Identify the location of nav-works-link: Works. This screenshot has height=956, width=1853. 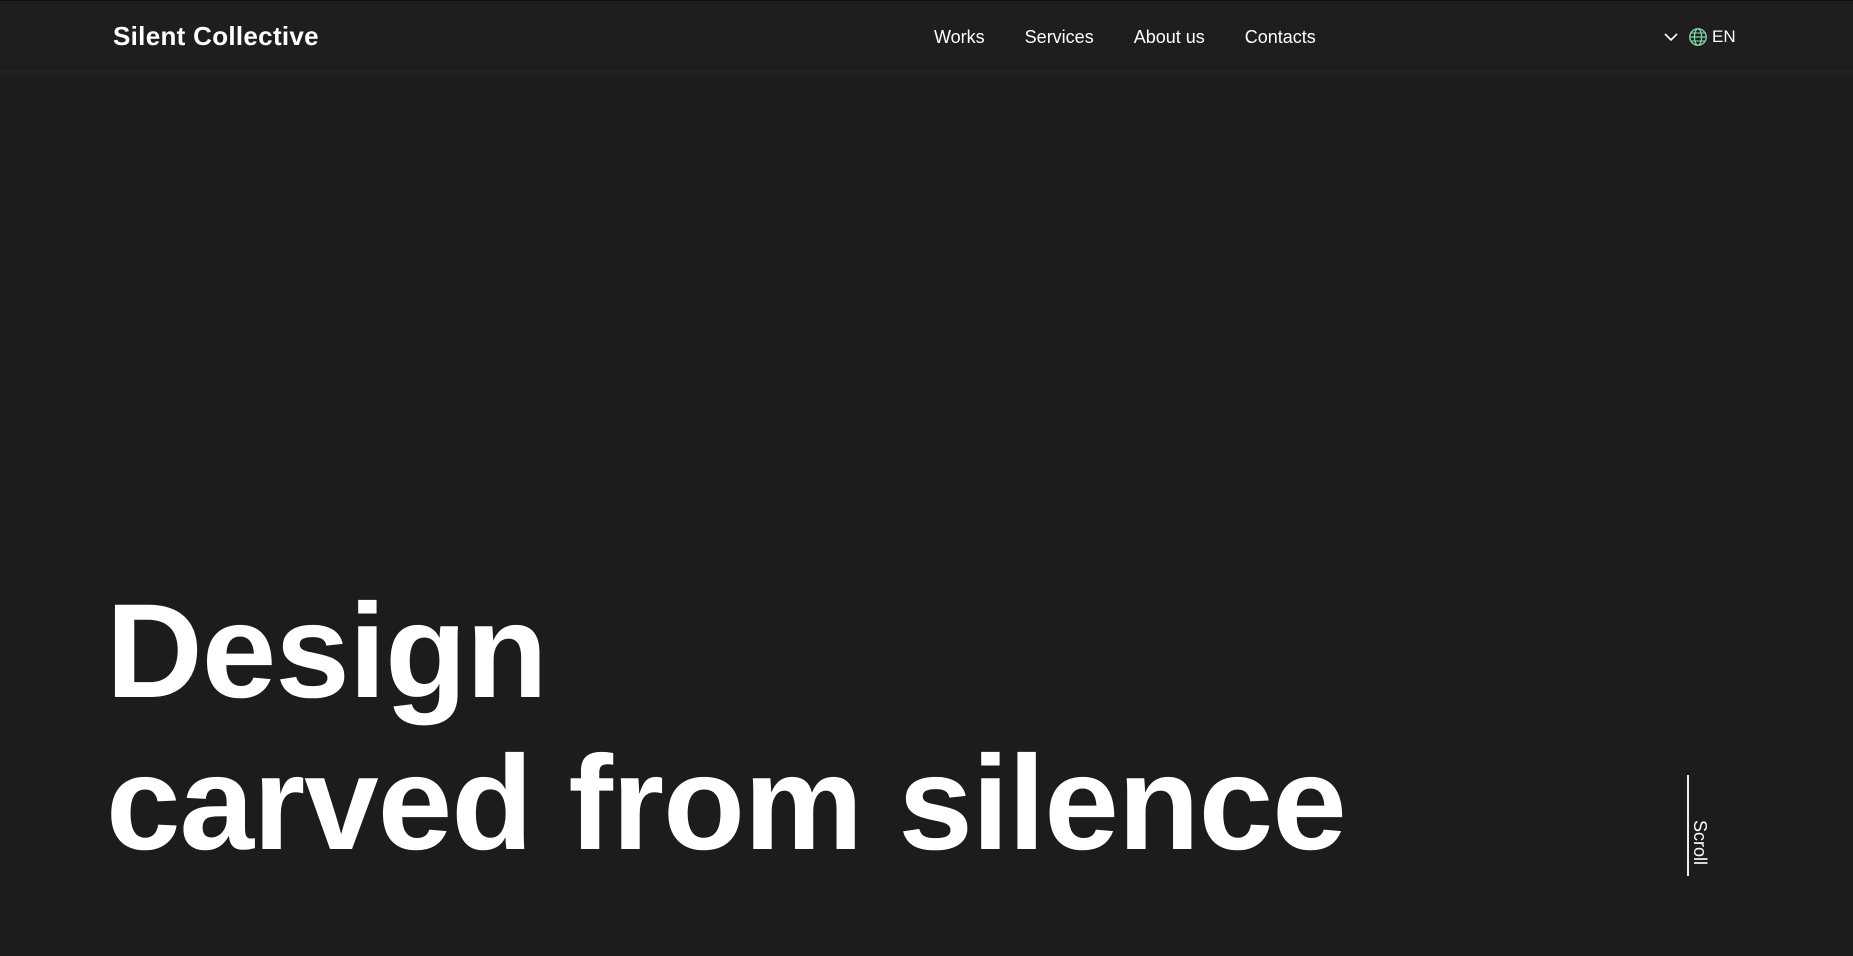
(959, 37).